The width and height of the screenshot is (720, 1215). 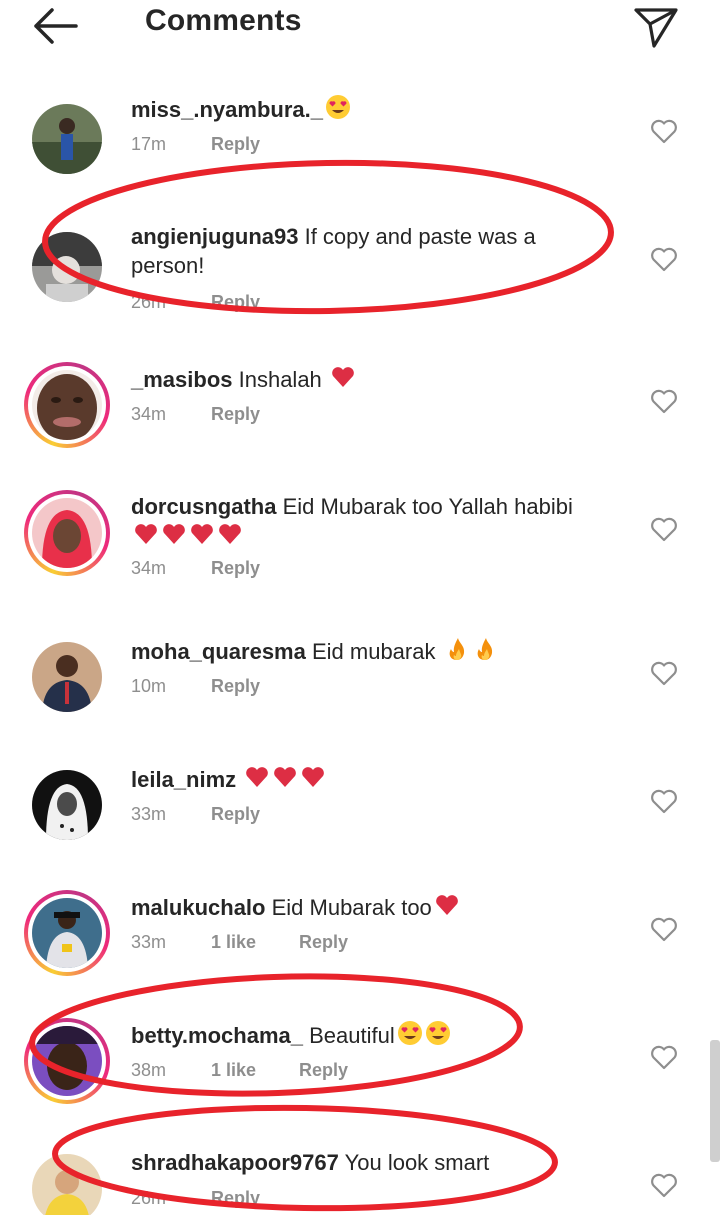 I want to click on comment-text: leila_nimz, so click(x=356, y=779).